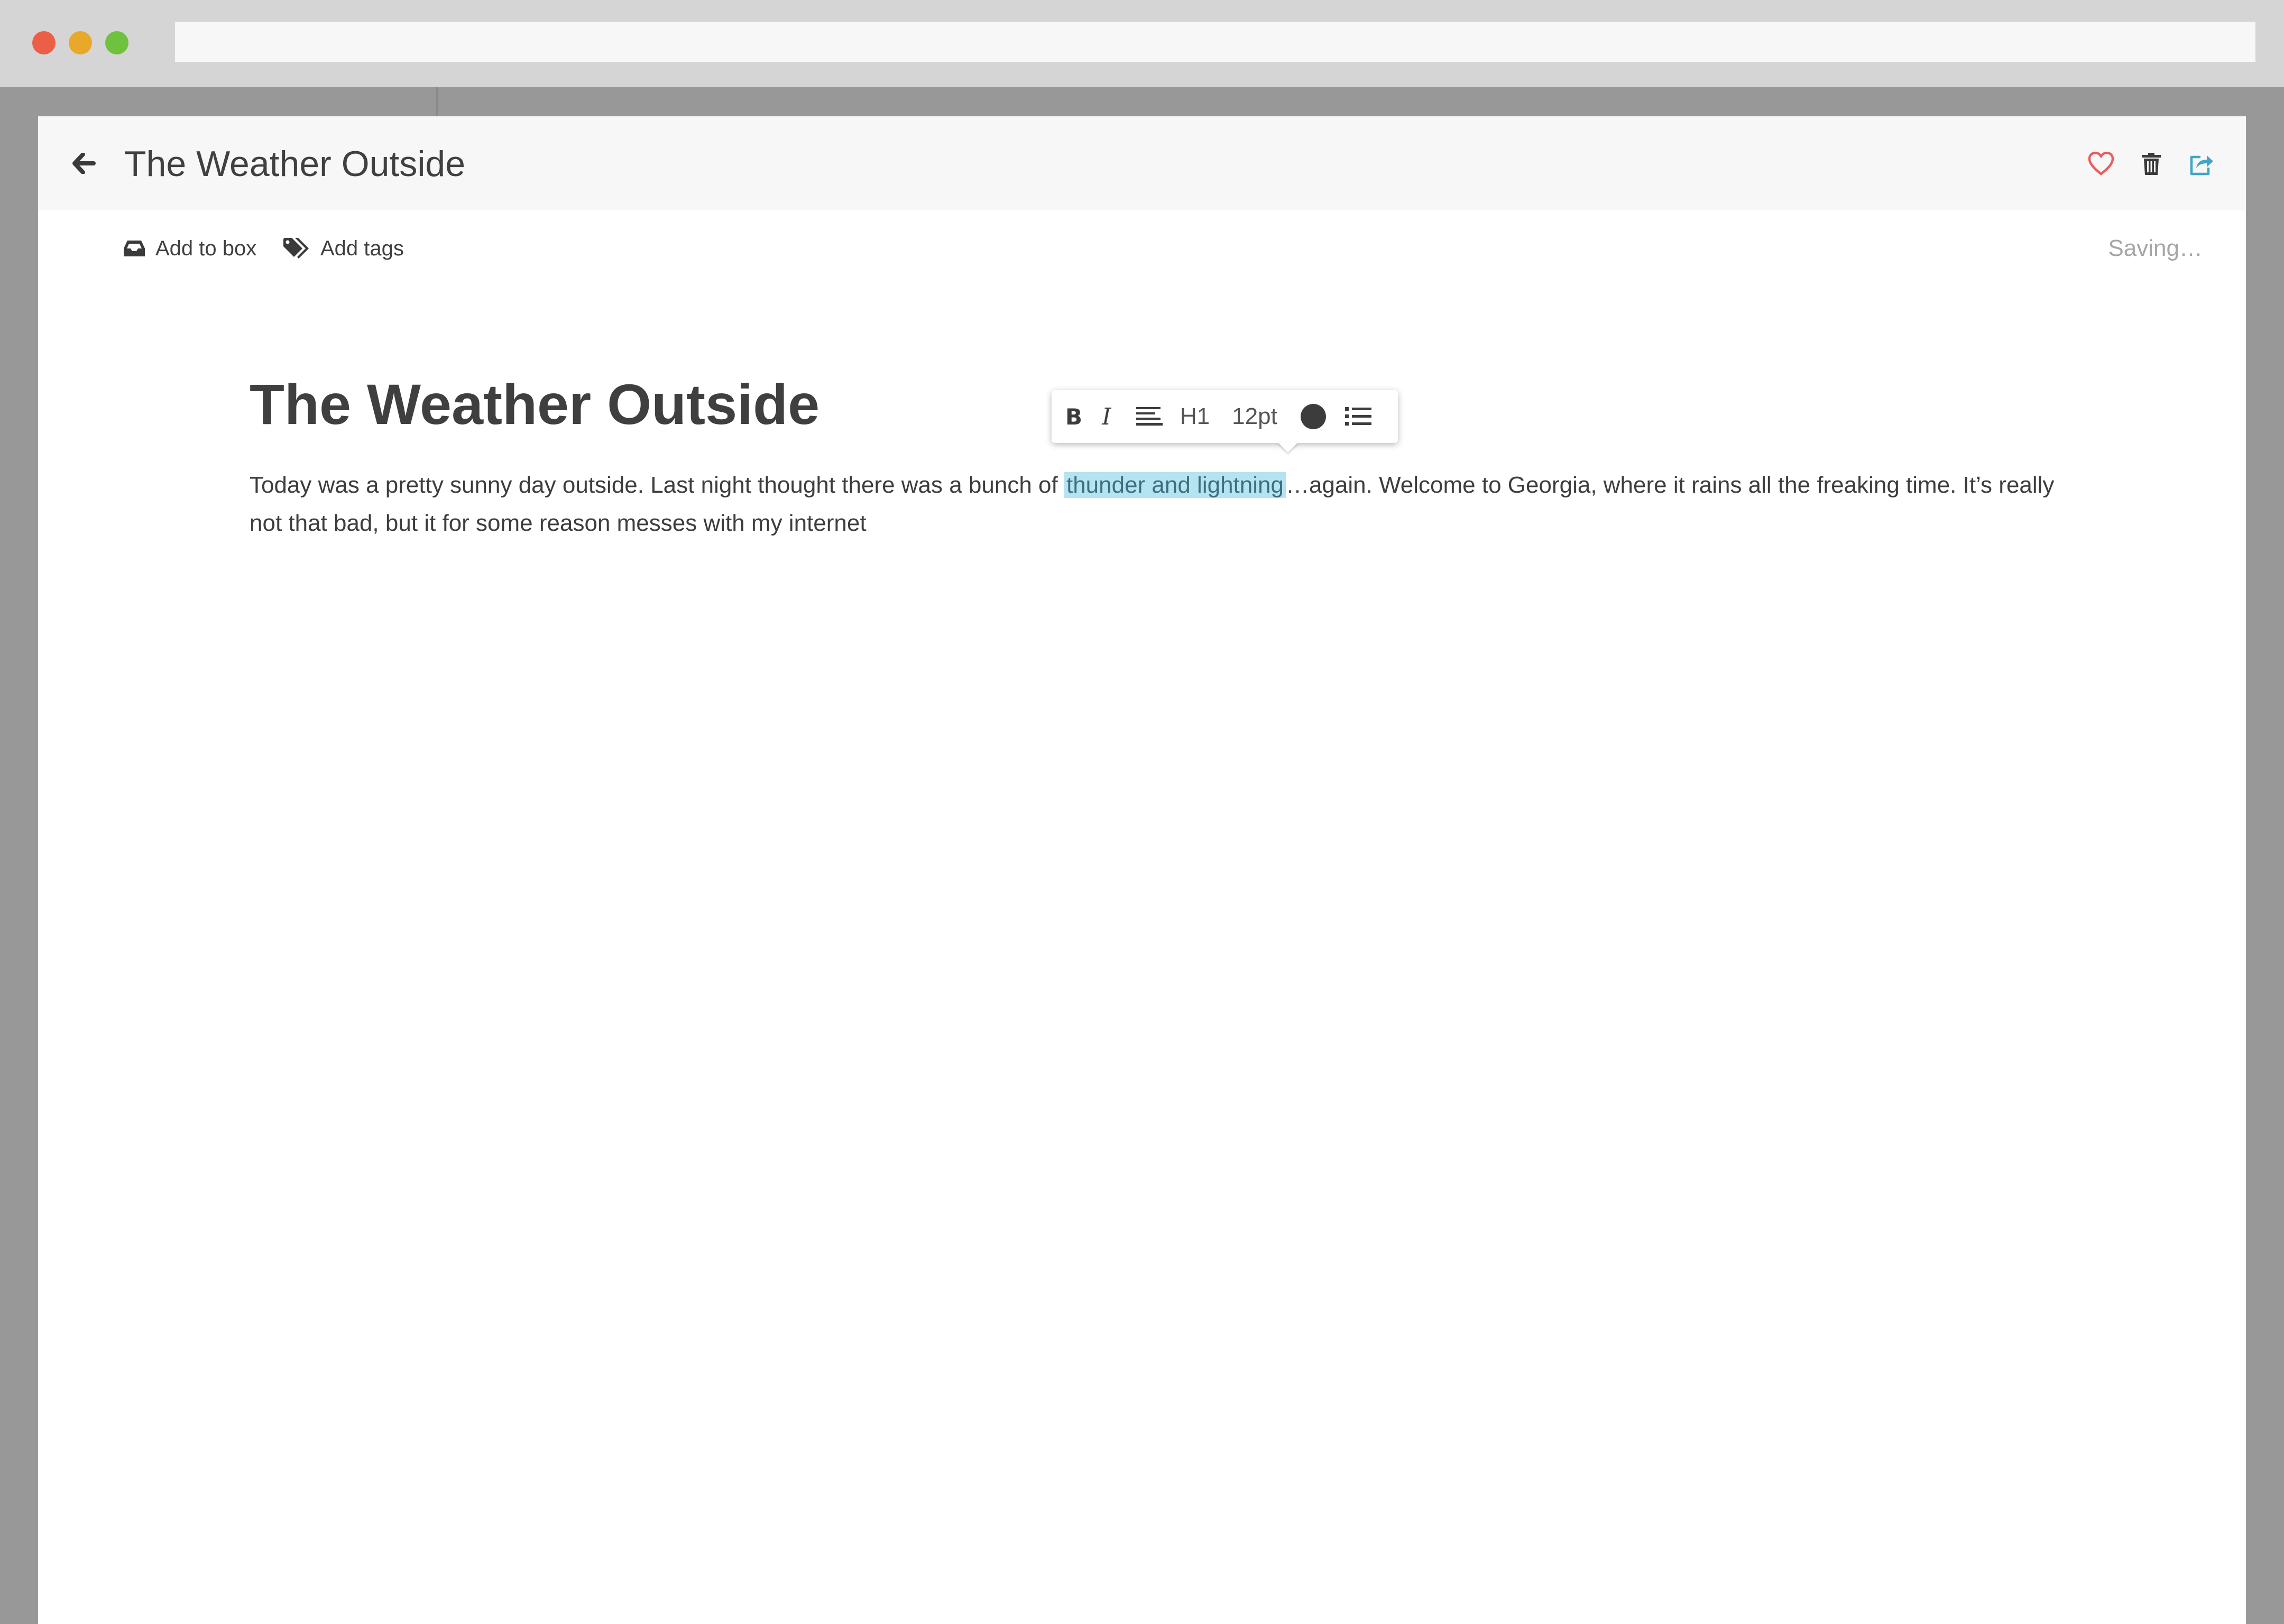 The image size is (2284, 1624). I want to click on text-color-button, so click(1313, 416).